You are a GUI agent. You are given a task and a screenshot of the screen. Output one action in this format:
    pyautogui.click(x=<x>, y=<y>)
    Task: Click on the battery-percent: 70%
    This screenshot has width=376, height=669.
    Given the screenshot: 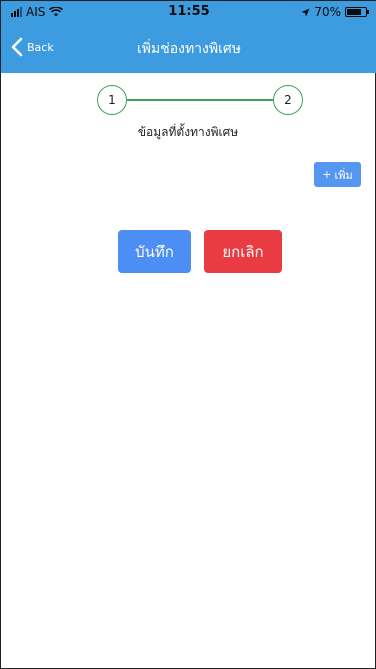 What is the action you would take?
    pyautogui.click(x=327, y=12)
    